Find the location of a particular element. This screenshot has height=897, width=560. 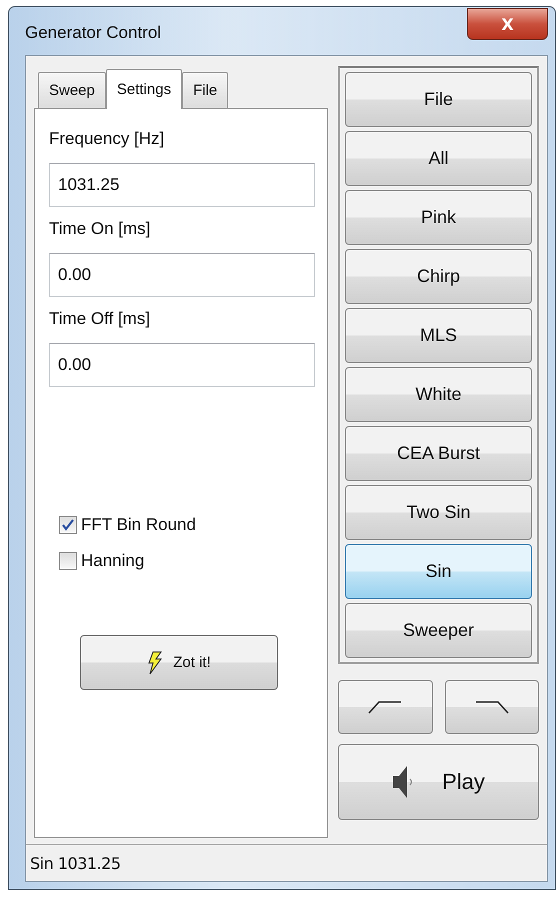

close-button: X is located at coordinates (507, 24).